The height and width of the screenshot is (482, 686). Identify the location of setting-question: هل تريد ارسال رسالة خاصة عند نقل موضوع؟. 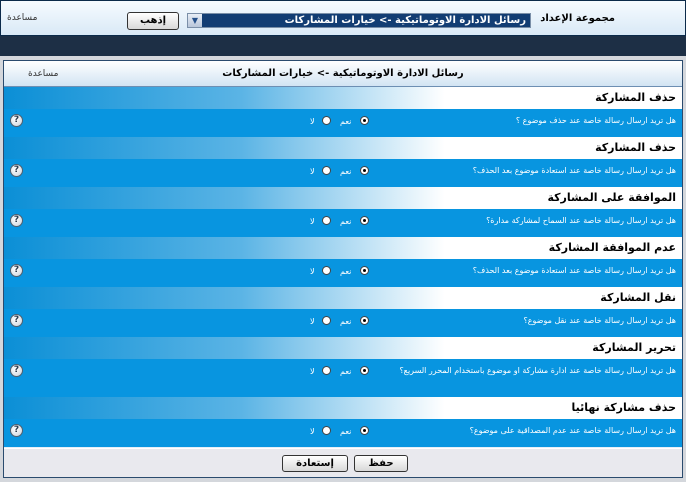
(599, 320).